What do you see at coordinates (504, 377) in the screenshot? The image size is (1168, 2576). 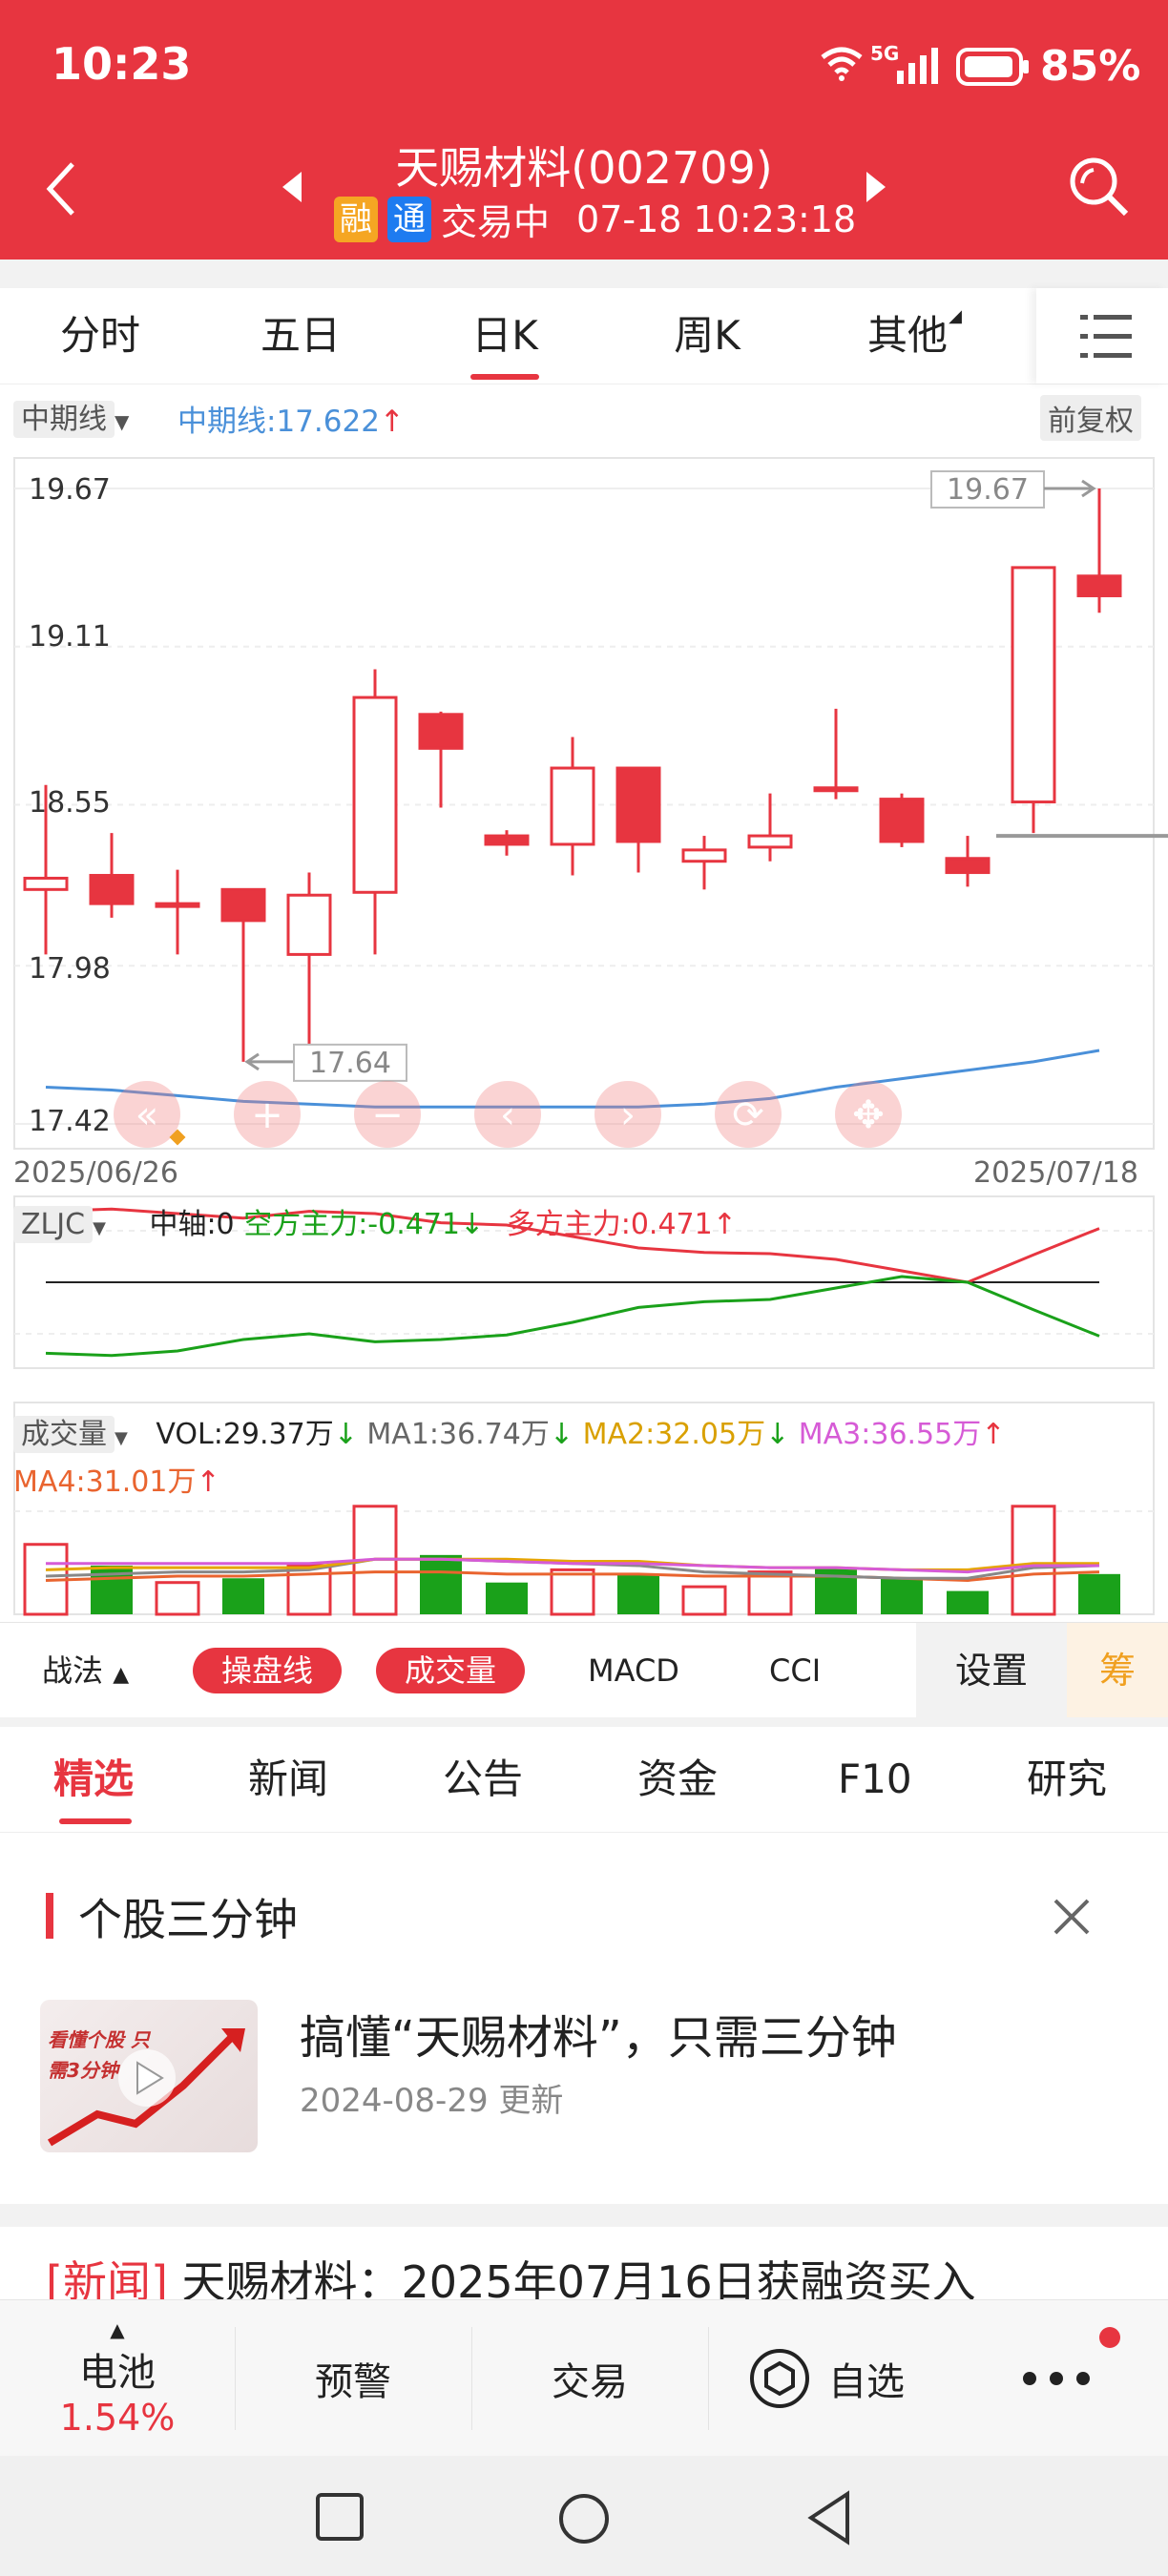 I see `active-tab-indicator` at bounding box center [504, 377].